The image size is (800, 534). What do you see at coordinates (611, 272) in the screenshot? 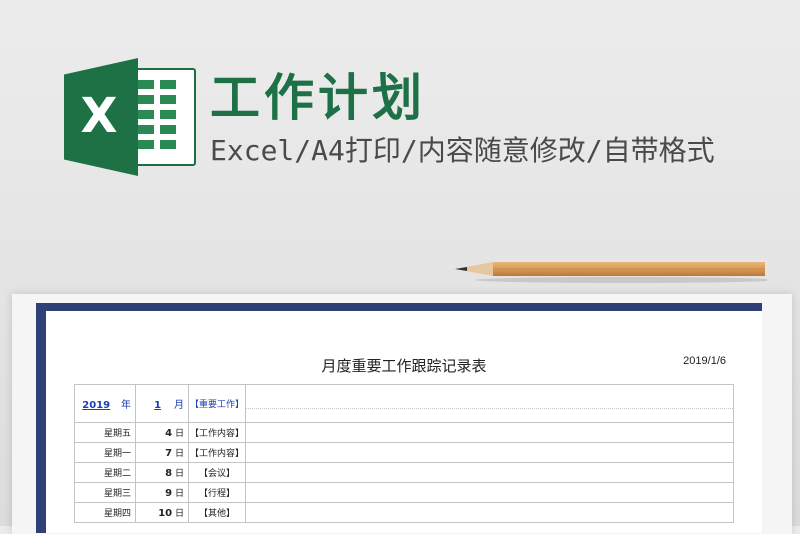
I see `pencil-icon` at bounding box center [611, 272].